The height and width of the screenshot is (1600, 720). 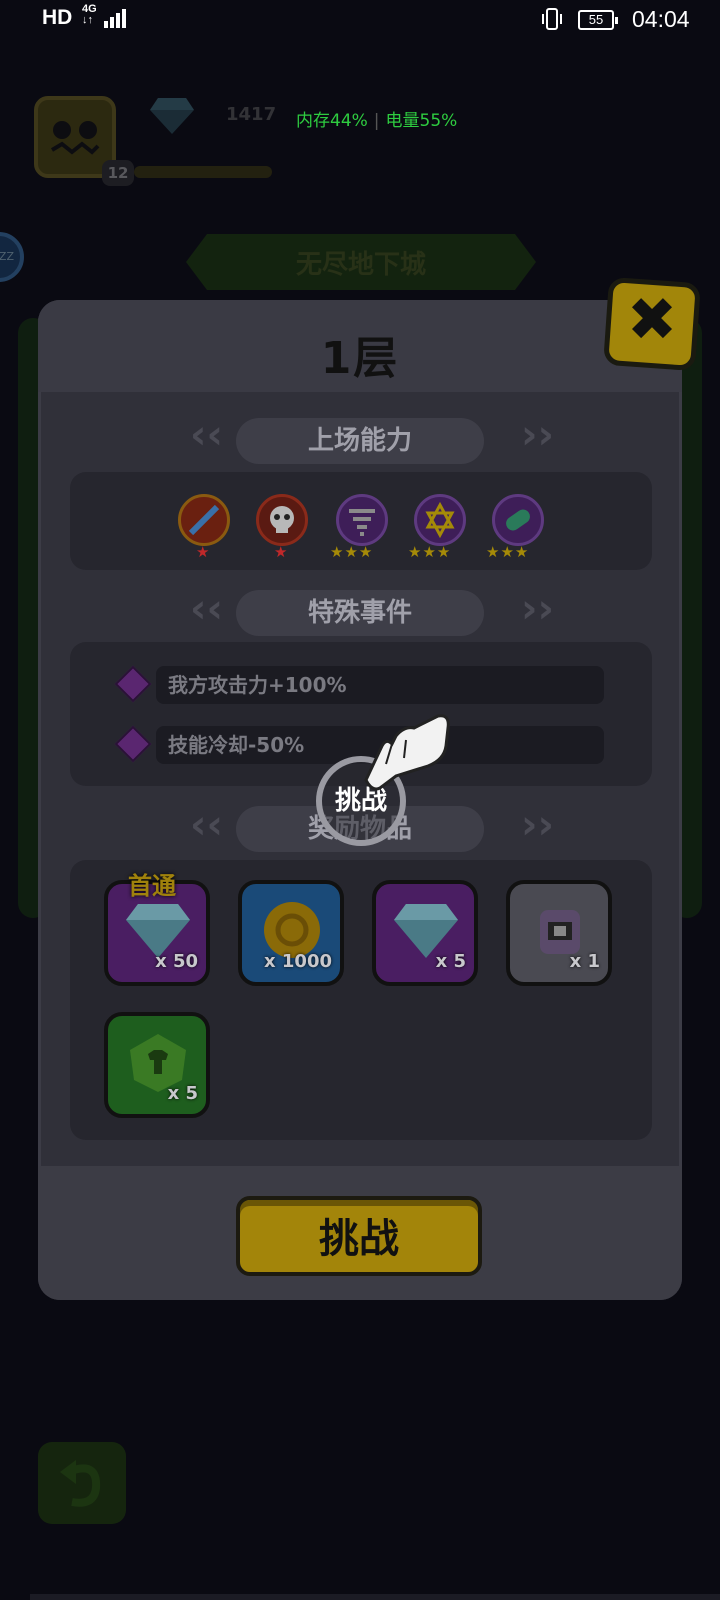 What do you see at coordinates (360, 20) in the screenshot?
I see `status-bar: HD 4G ↓↑ 55 04:04` at bounding box center [360, 20].